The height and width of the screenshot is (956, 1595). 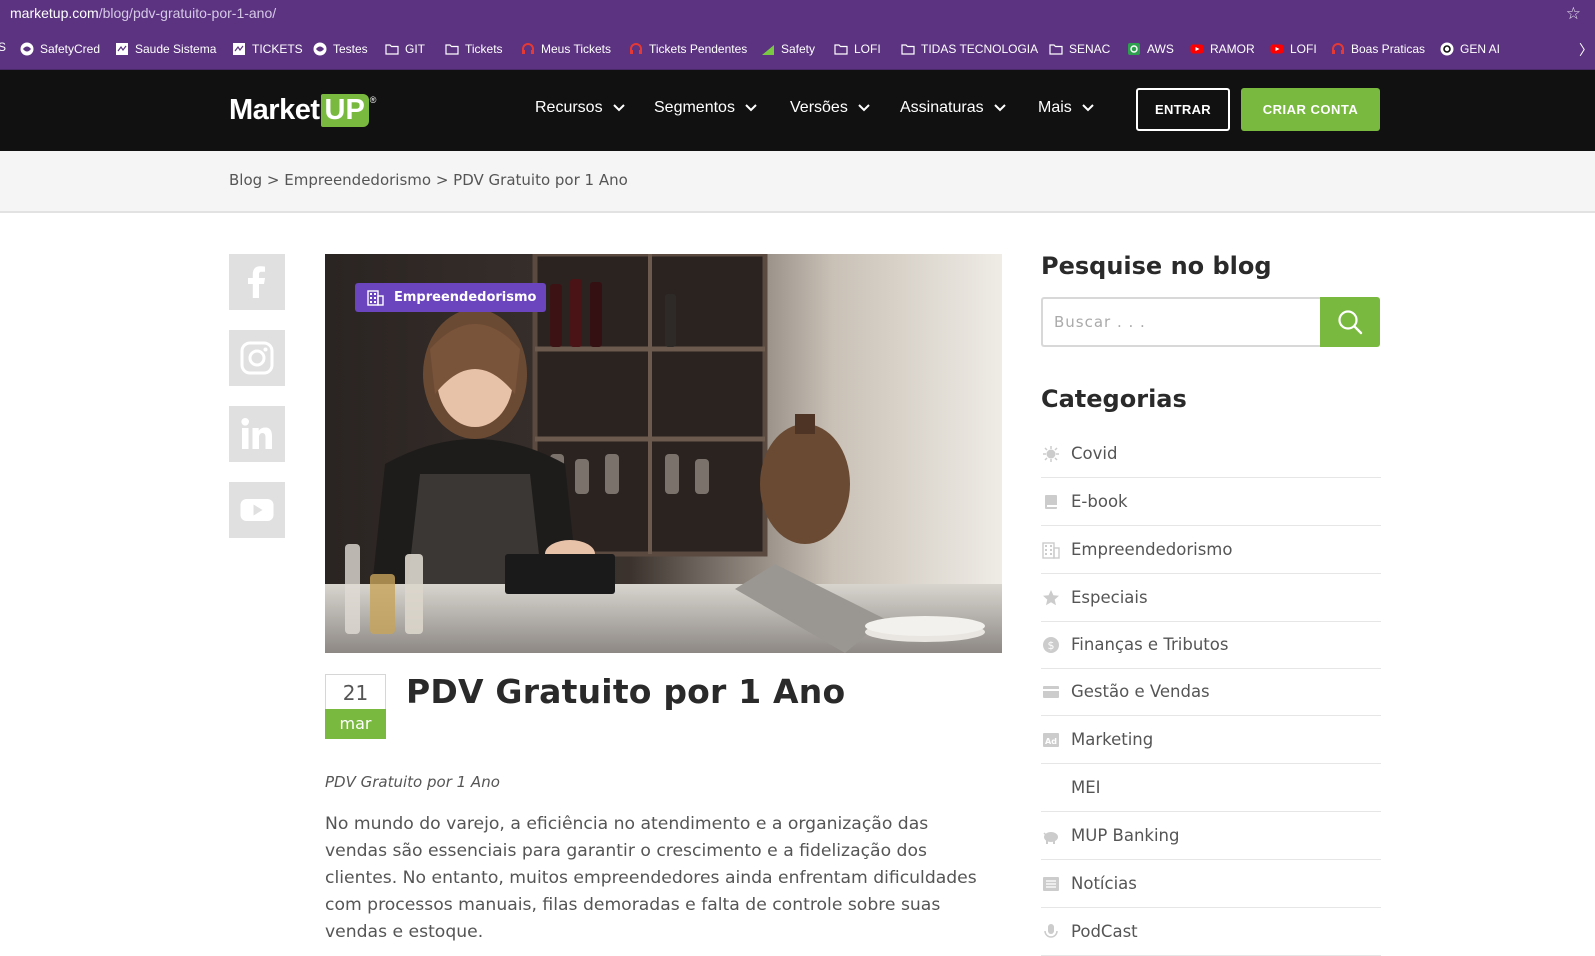 I want to click on bookmark-lofi-youtube: LOFI, so click(x=1293, y=49).